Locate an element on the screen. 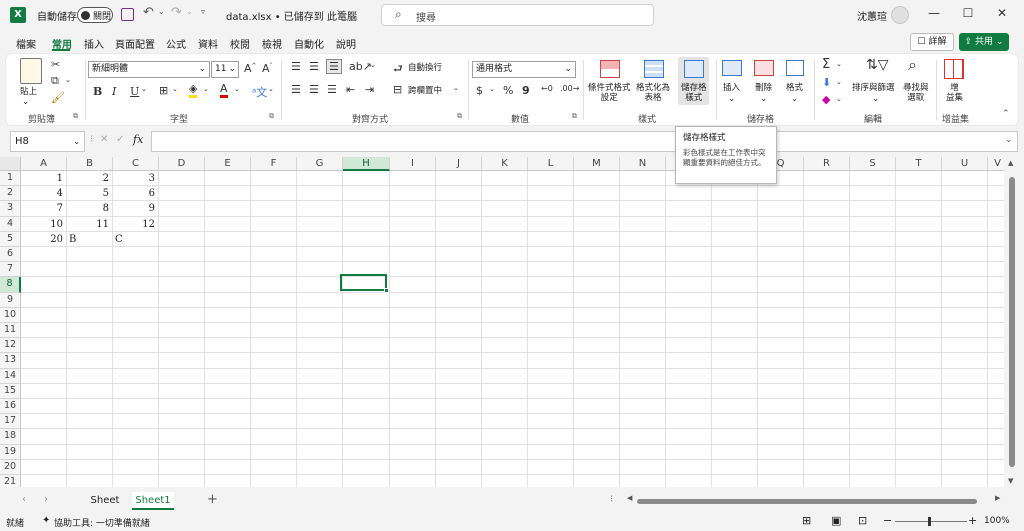 The width and height of the screenshot is (1024, 531). clipboard-launcher-icon: ⧉ is located at coordinates (75, 116).